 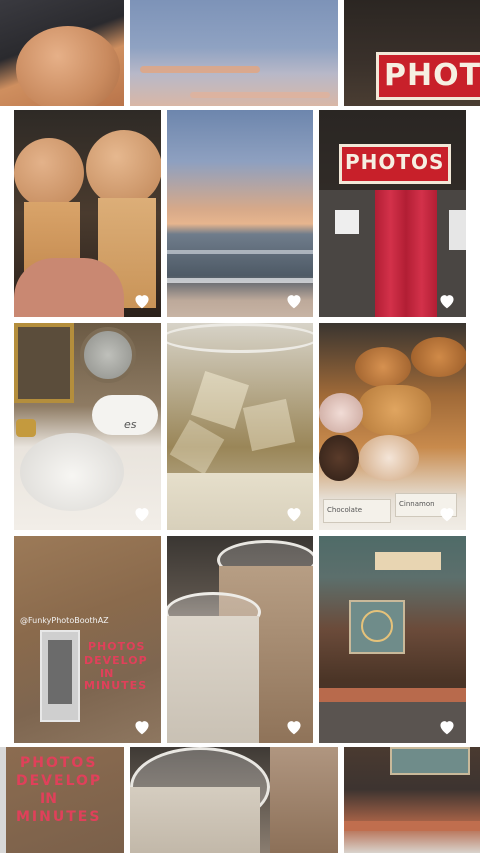 I want to click on bottom-wall-line-1: PHOTOS, so click(x=59, y=763).